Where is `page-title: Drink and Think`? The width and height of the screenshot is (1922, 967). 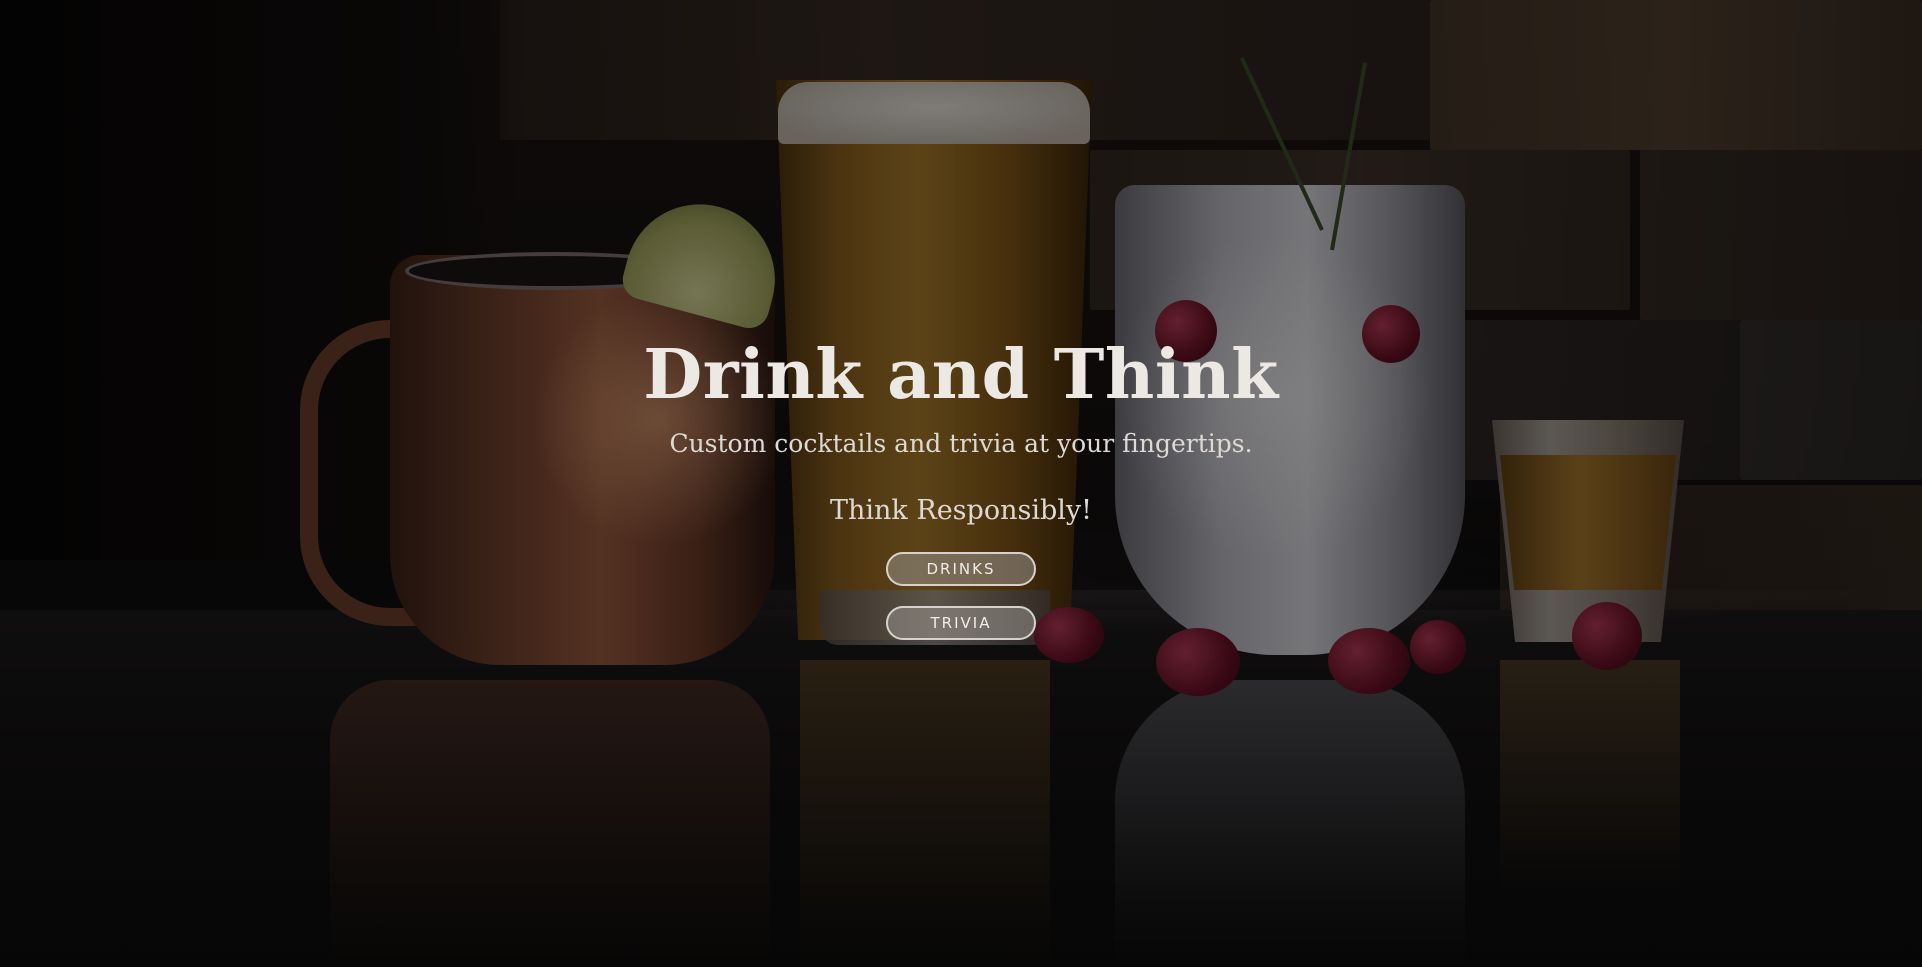 page-title: Drink and Think is located at coordinates (961, 375).